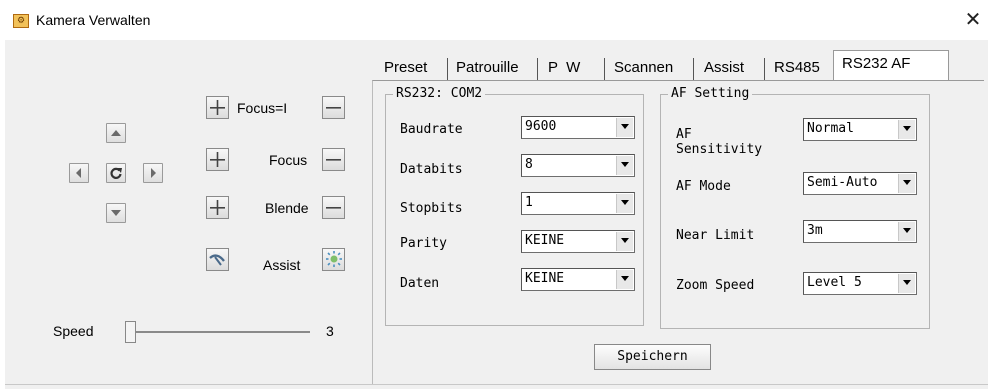  What do you see at coordinates (815, 230) in the screenshot?
I see `near-limit-value: 3m` at bounding box center [815, 230].